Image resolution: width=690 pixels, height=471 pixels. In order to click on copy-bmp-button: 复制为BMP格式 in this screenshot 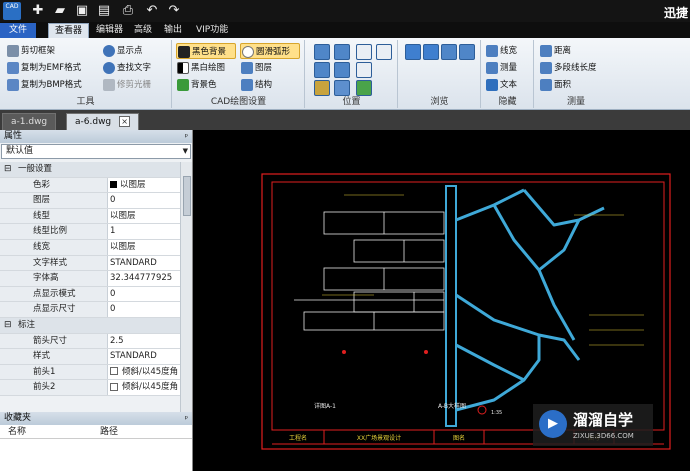, I will do `click(44, 85)`.